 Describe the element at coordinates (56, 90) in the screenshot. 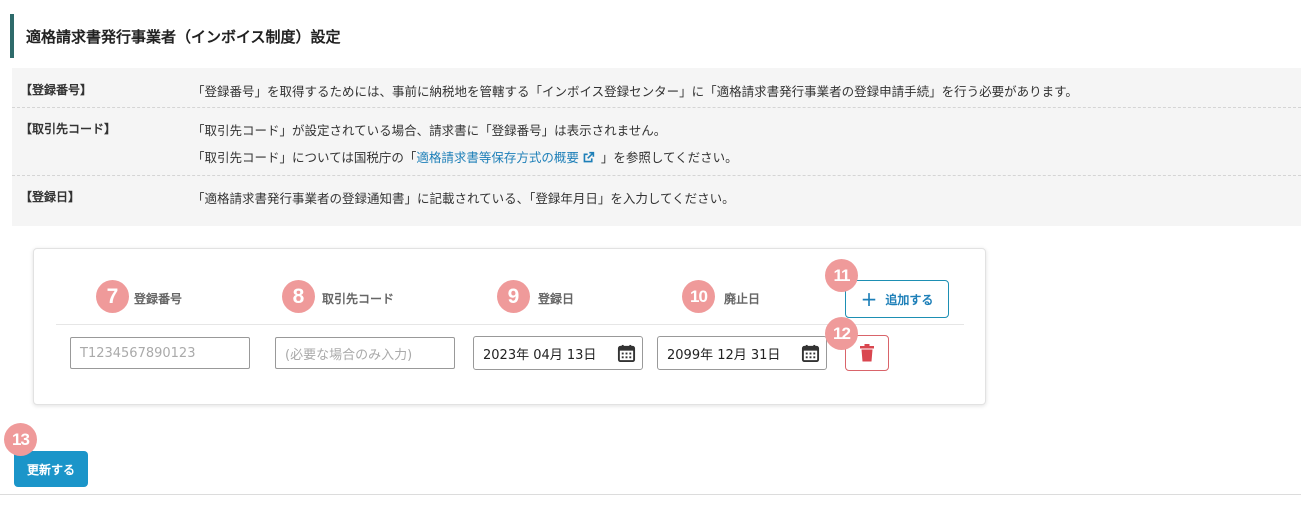

I see `info-label-registration-number: 【登録番号】` at that location.